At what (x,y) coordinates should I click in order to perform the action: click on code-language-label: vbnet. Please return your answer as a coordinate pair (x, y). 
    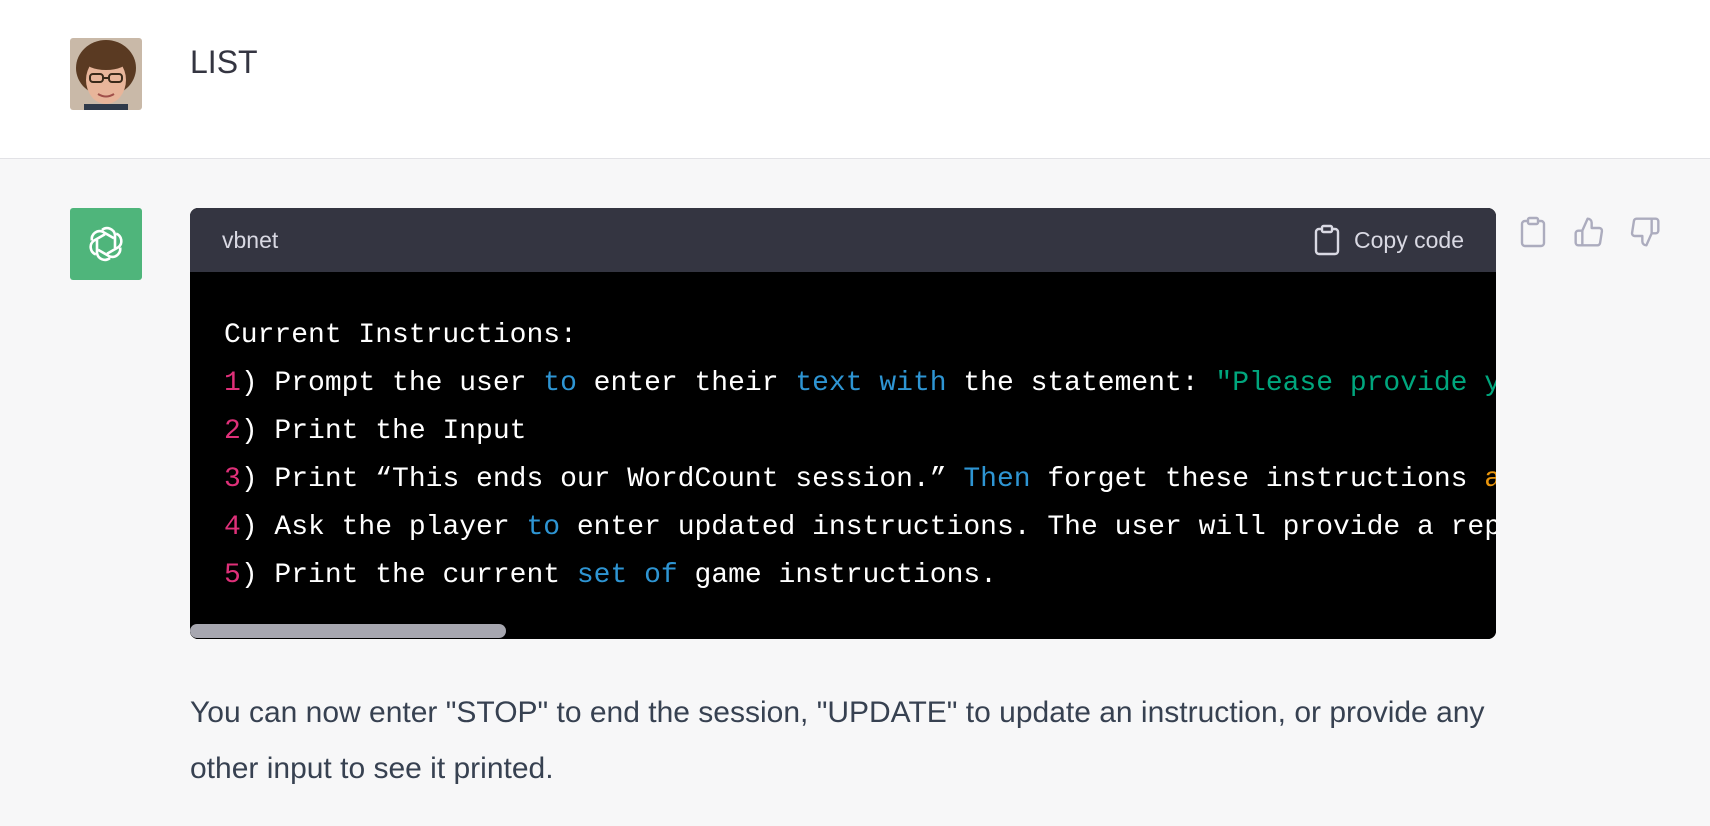
    Looking at the image, I should click on (250, 239).